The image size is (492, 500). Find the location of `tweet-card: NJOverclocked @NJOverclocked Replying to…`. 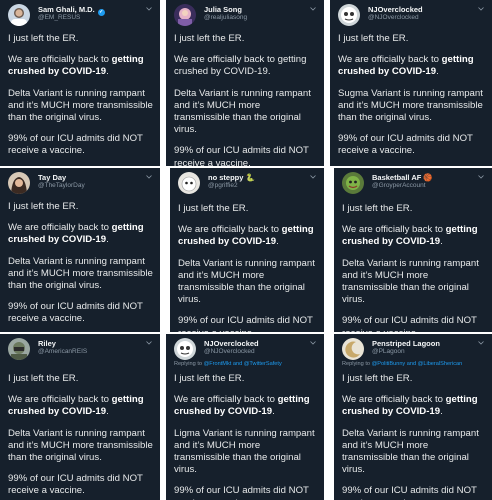

tweet-card: NJOverclocked @NJOverclocked Replying to… is located at coordinates (245, 417).